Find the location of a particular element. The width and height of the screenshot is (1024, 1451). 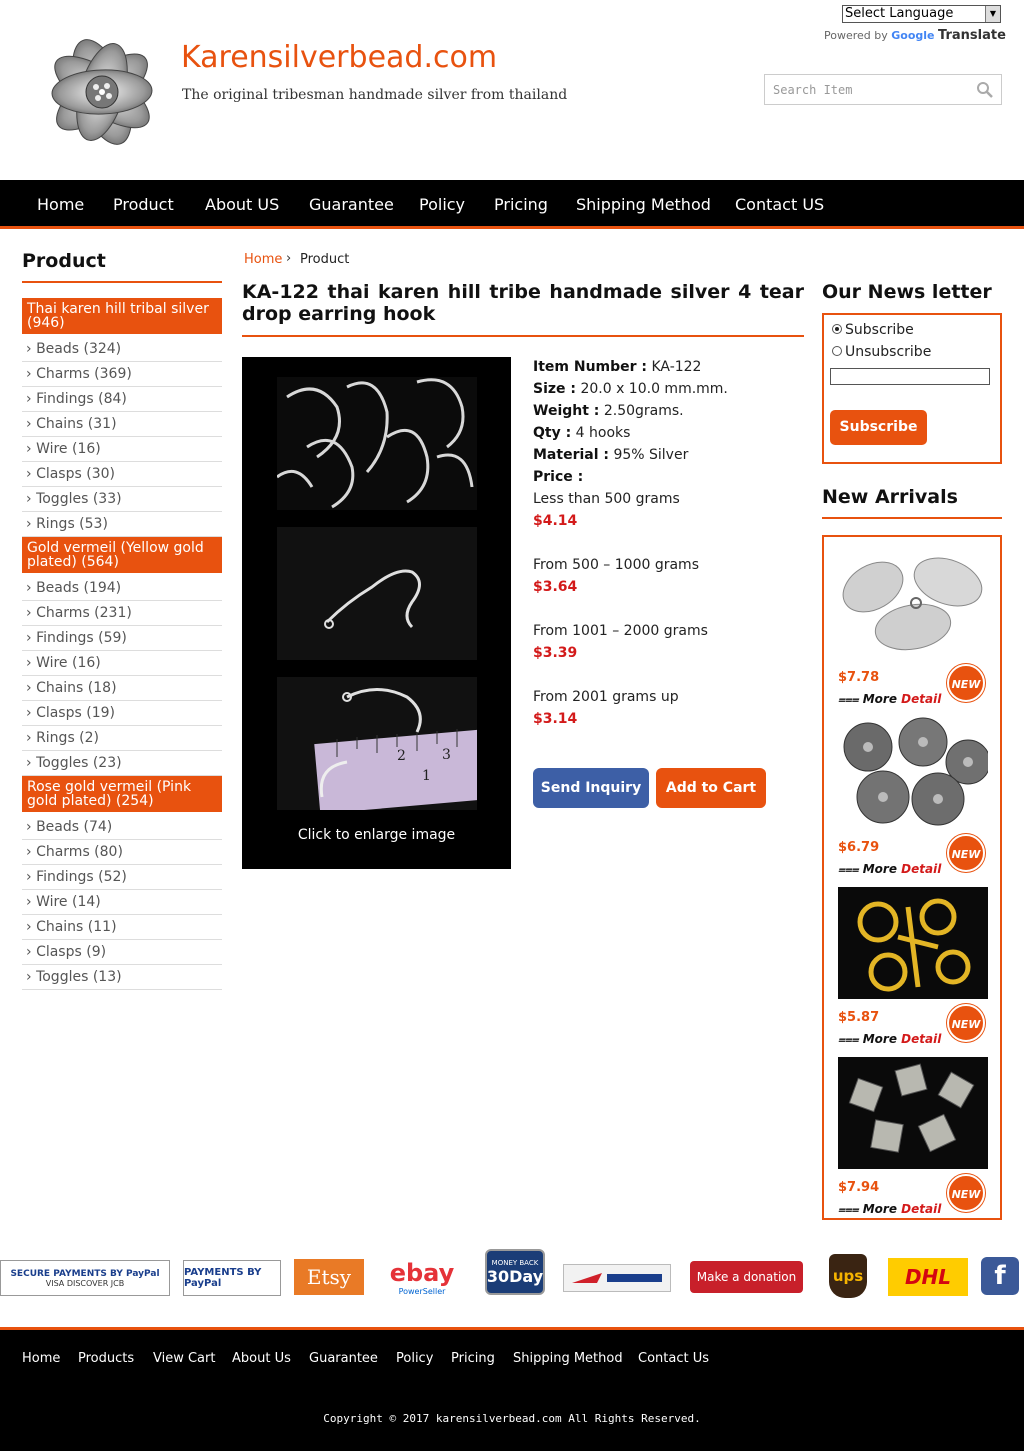

category-header: Thai karen hill tribal silver (946) is located at coordinates (122, 316).